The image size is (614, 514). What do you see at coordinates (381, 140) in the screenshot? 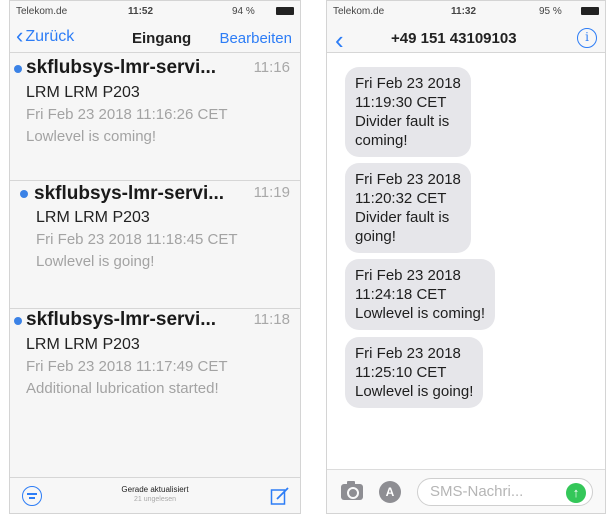
I see `message-line: coming!` at bounding box center [381, 140].